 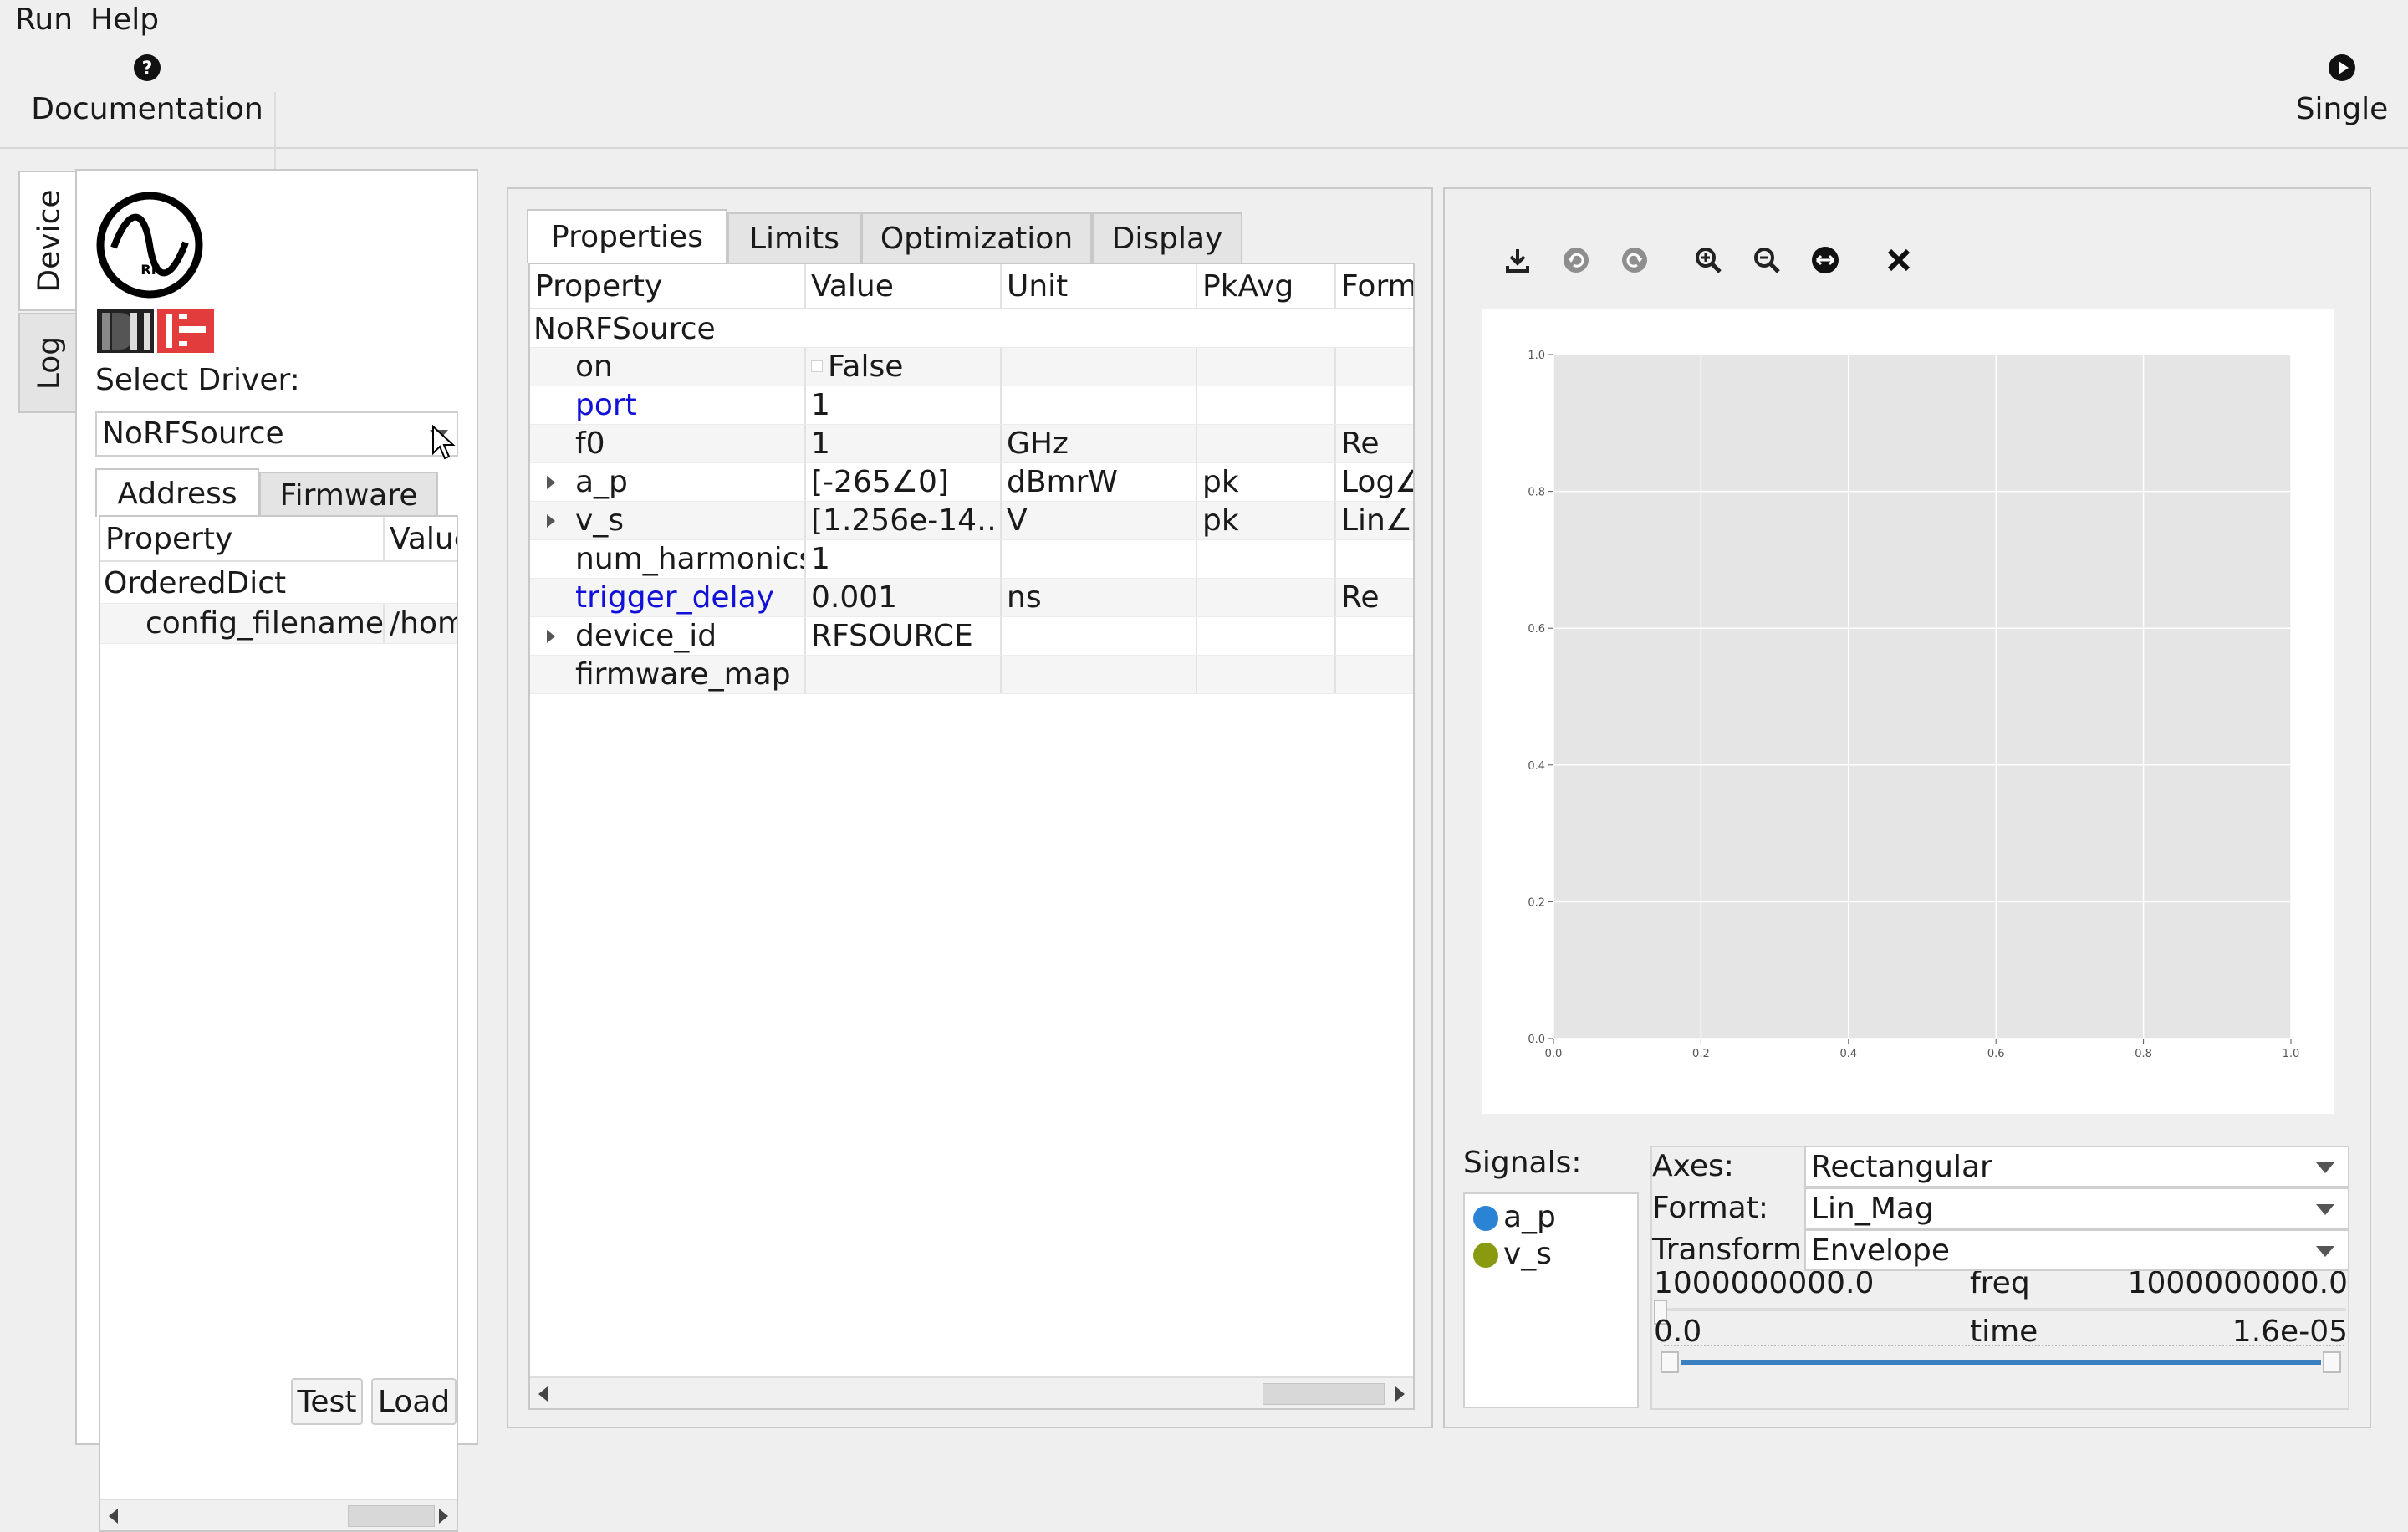 I want to click on axes-label: Axes:, so click(x=1693, y=1166).